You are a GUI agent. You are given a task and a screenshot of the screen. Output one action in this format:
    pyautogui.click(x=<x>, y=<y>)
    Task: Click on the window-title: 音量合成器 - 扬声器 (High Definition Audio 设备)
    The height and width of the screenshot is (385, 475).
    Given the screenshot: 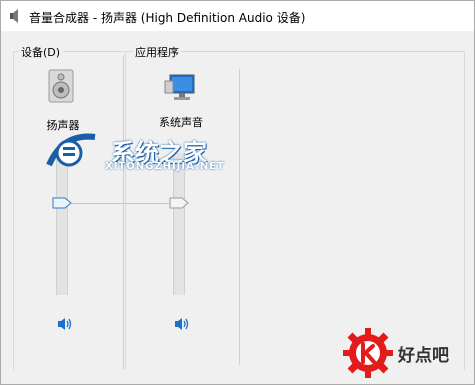 What is the action you would take?
    pyautogui.click(x=167, y=18)
    